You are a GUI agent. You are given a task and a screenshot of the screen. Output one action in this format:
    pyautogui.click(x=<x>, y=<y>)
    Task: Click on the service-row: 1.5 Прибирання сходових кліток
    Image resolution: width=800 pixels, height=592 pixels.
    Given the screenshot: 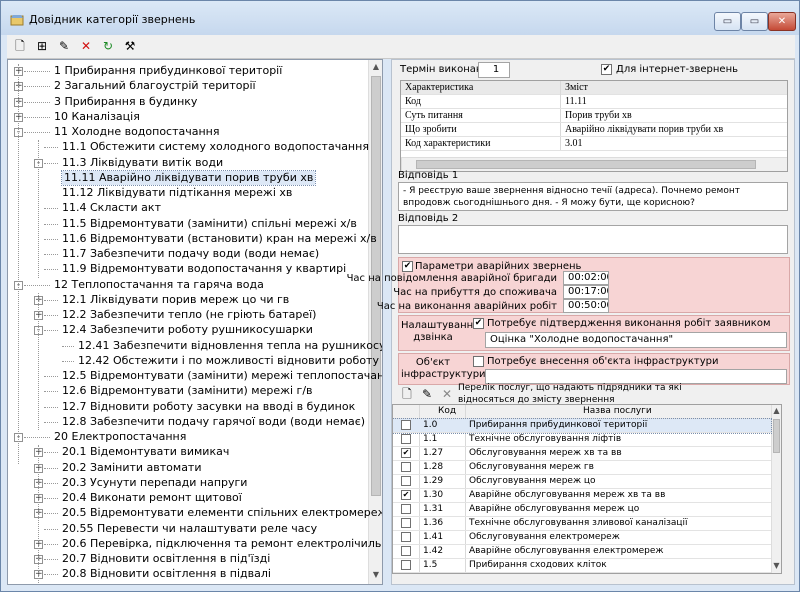 What is the action you would take?
    pyautogui.click(x=582, y=566)
    